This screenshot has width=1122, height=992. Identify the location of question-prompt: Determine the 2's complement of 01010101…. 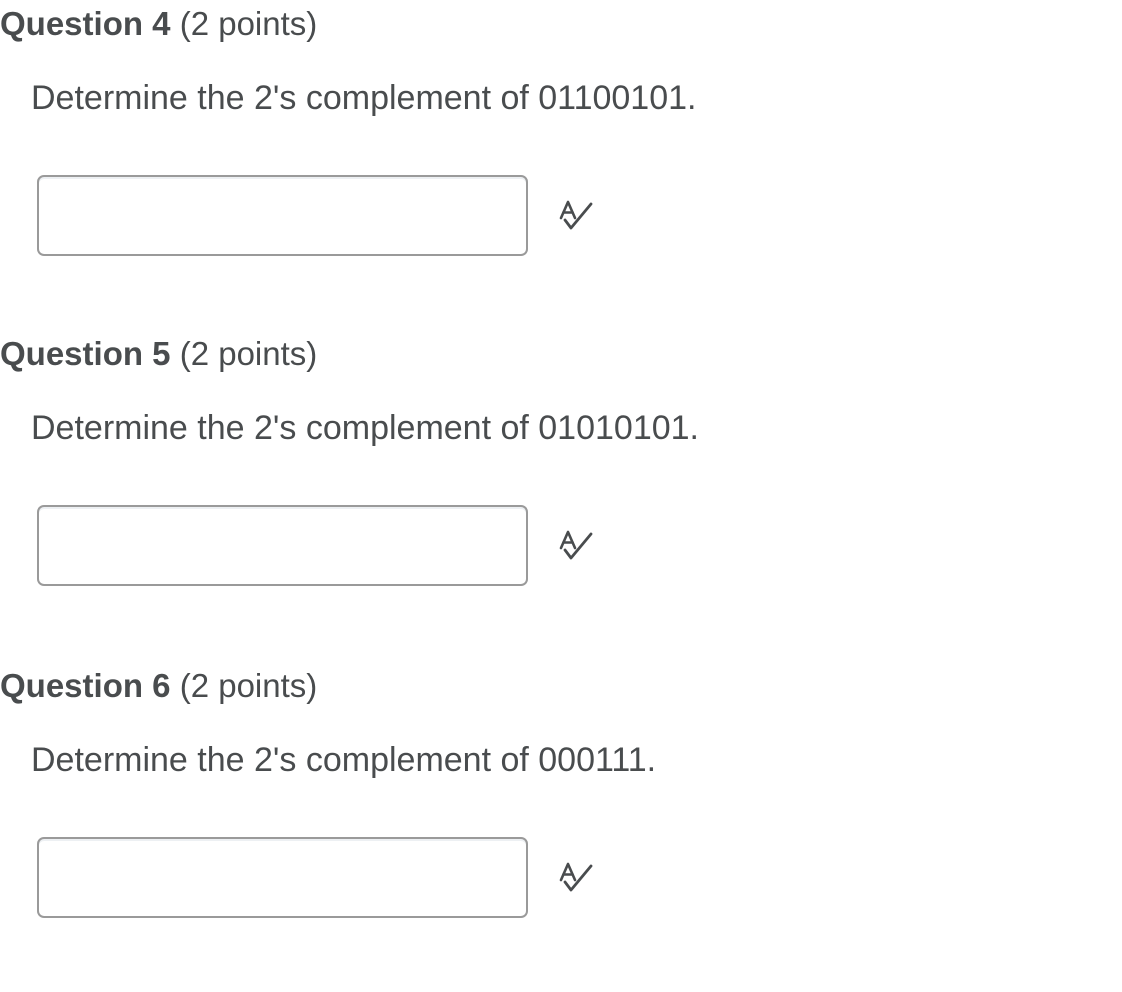
(365, 428).